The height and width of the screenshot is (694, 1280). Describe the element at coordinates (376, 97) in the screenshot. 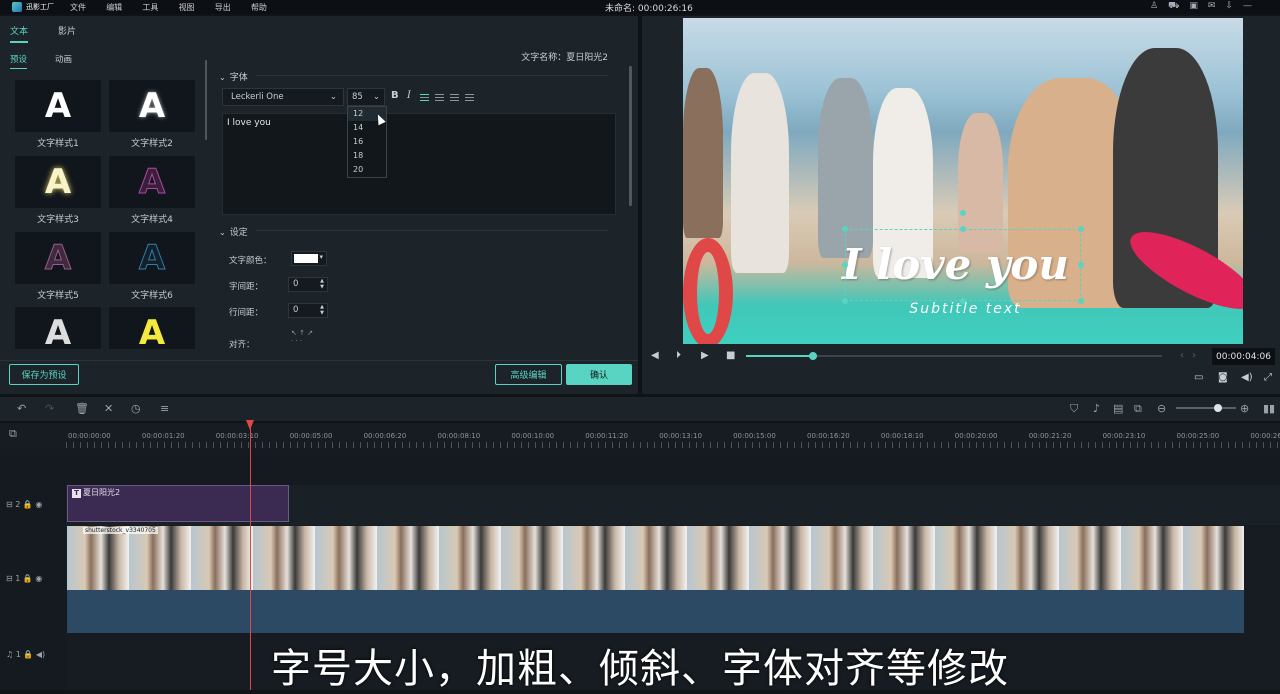

I see `chevron-down-icon: ⌄` at that location.